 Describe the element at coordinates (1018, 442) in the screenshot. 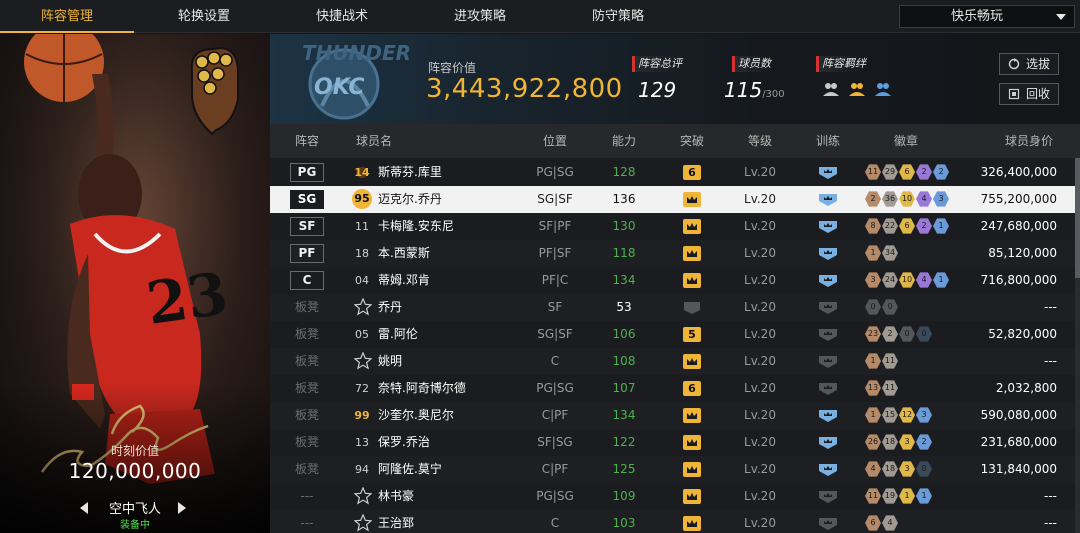

I see `player-value: 231,680,000` at that location.